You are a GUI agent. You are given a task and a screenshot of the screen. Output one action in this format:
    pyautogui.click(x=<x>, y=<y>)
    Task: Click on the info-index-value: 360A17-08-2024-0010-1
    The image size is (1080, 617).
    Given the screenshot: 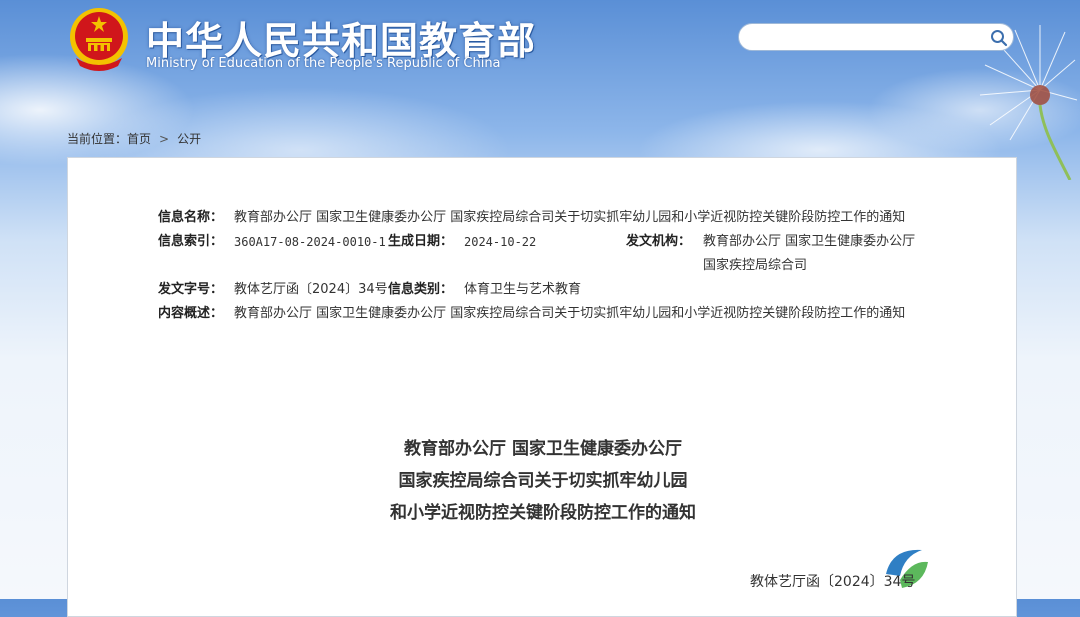 What is the action you would take?
    pyautogui.click(x=310, y=242)
    